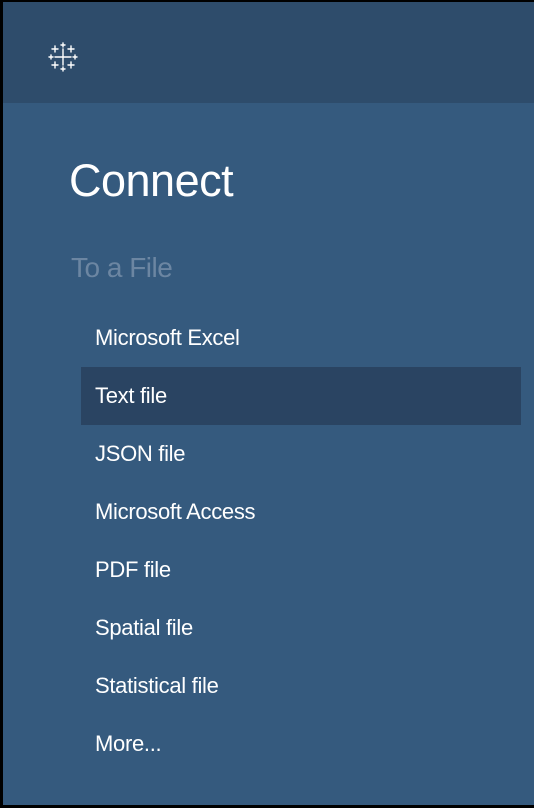 The height and width of the screenshot is (808, 534). What do you see at coordinates (301, 570) in the screenshot?
I see `file-type-pdf-file: PDF file` at bounding box center [301, 570].